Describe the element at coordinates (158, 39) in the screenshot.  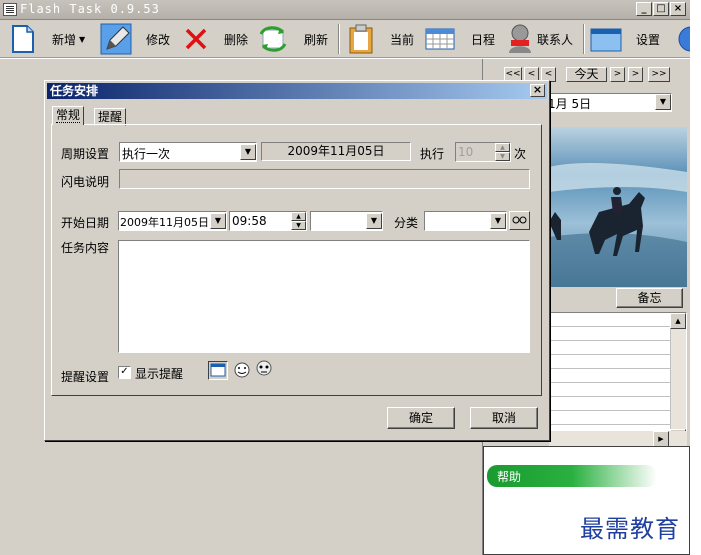
I see `edit-label: 修改` at that location.